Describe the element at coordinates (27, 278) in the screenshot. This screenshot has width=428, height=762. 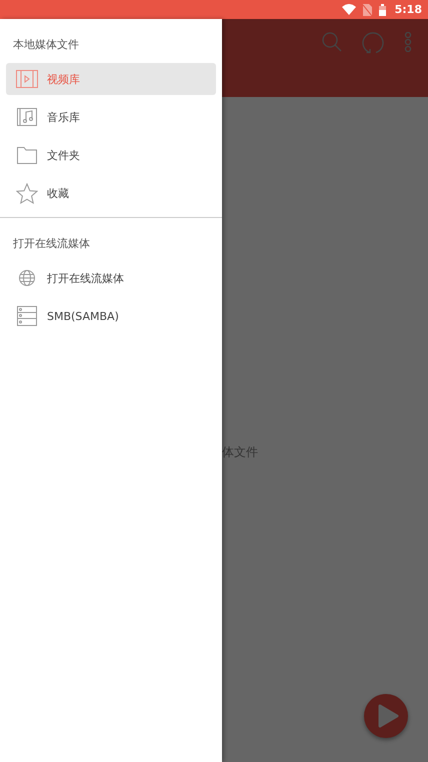
I see `globe-icon` at that location.